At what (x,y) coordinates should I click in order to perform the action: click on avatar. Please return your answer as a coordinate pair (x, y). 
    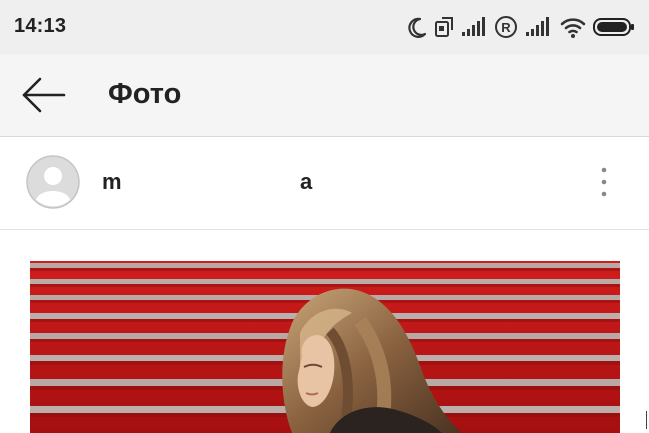
    Looking at the image, I should click on (53, 182).